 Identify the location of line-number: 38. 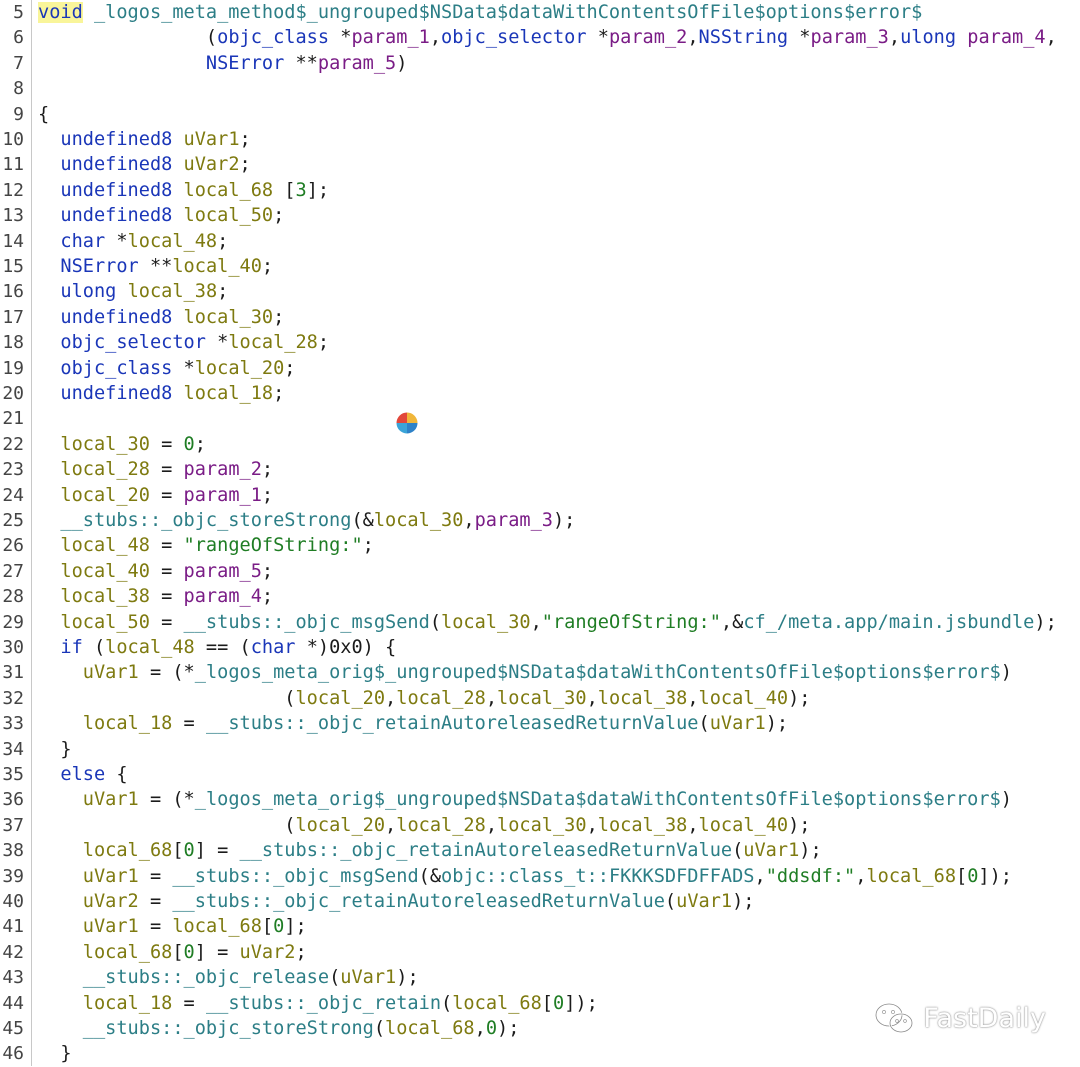
(13, 851).